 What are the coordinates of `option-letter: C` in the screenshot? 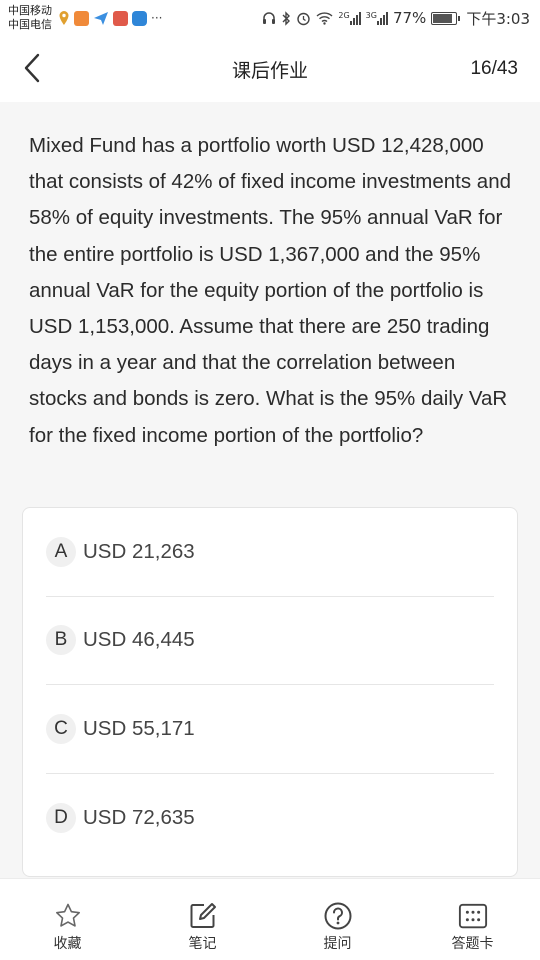 It's located at (61, 728).